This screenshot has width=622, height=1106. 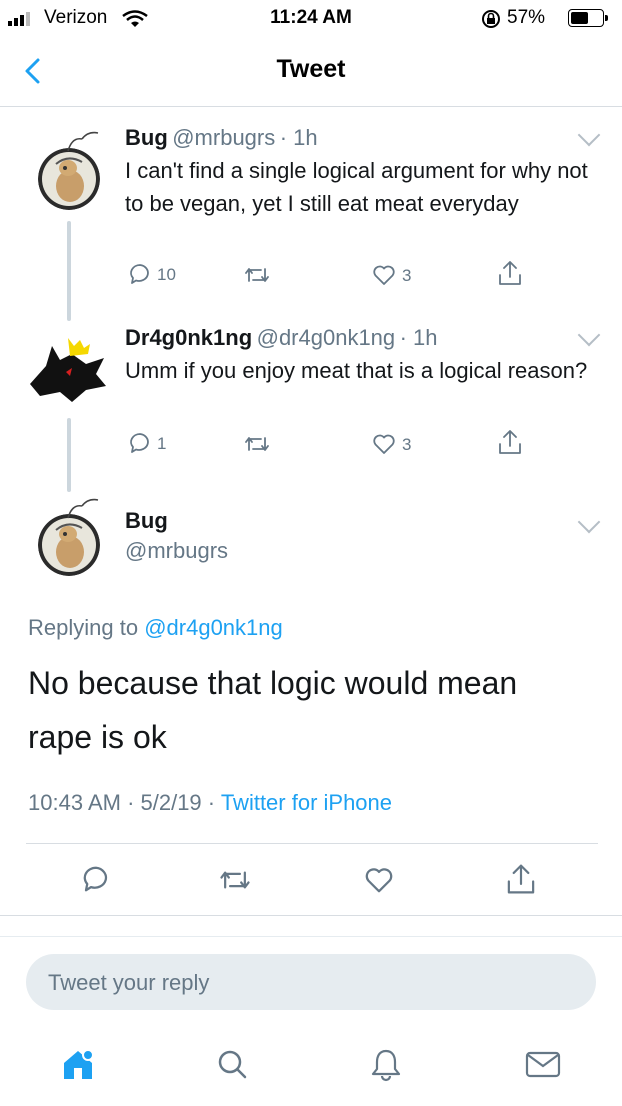 I want to click on tweet-source: Twitter for iPhone, so click(x=306, y=802).